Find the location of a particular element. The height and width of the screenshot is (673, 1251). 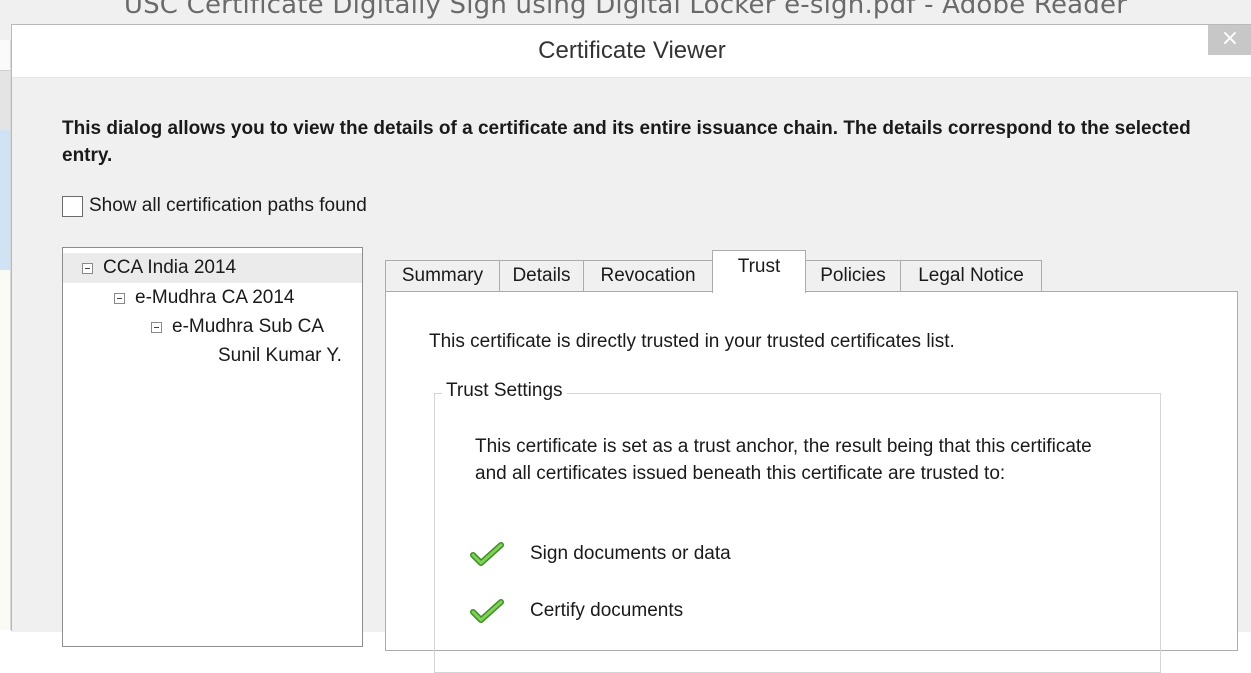

dialog-title: Certificate Viewer is located at coordinates (632, 50).